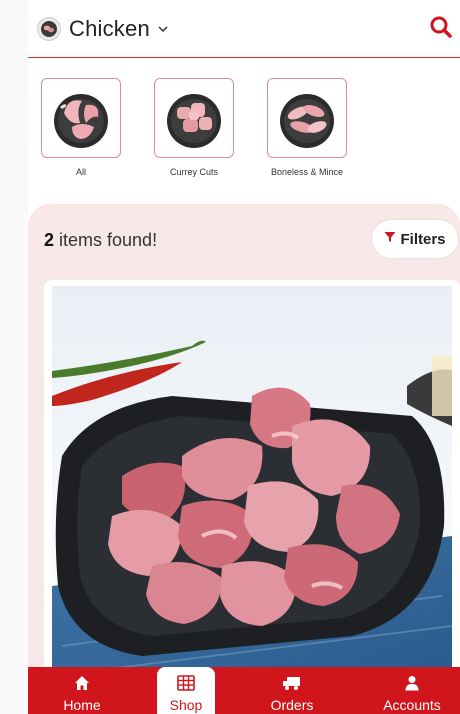 Image resolution: width=460 pixels, height=714 pixels. I want to click on category-item-currey-cuts: Currey Cuts, so click(194, 127).